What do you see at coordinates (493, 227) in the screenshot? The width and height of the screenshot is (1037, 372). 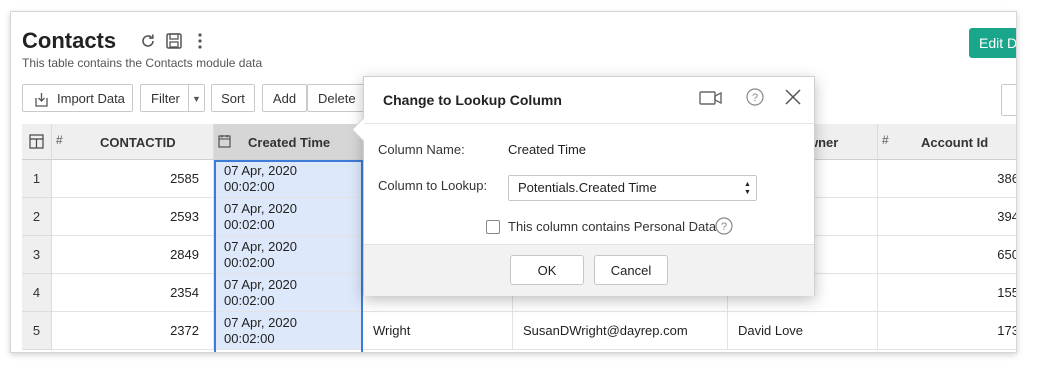 I see `personal-data-checkbox` at bounding box center [493, 227].